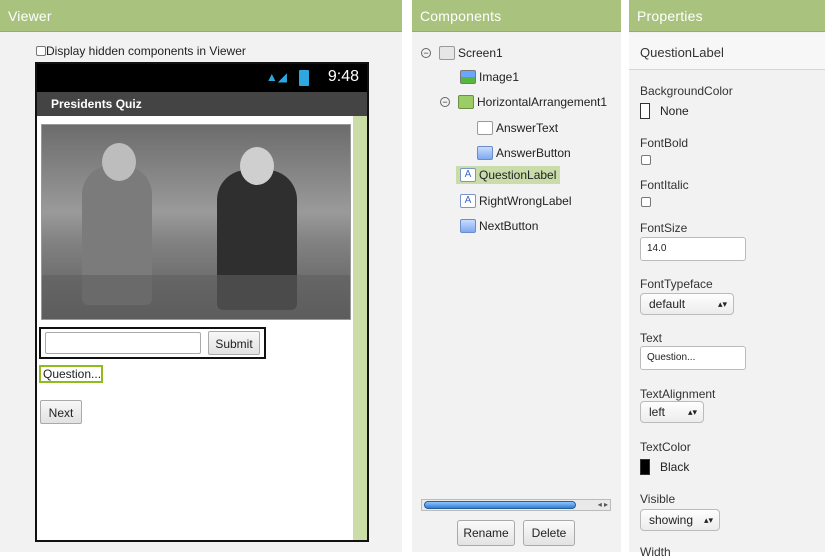 This screenshot has width=825, height=559. I want to click on tree-item-nextbutton: NextButton, so click(499, 226).